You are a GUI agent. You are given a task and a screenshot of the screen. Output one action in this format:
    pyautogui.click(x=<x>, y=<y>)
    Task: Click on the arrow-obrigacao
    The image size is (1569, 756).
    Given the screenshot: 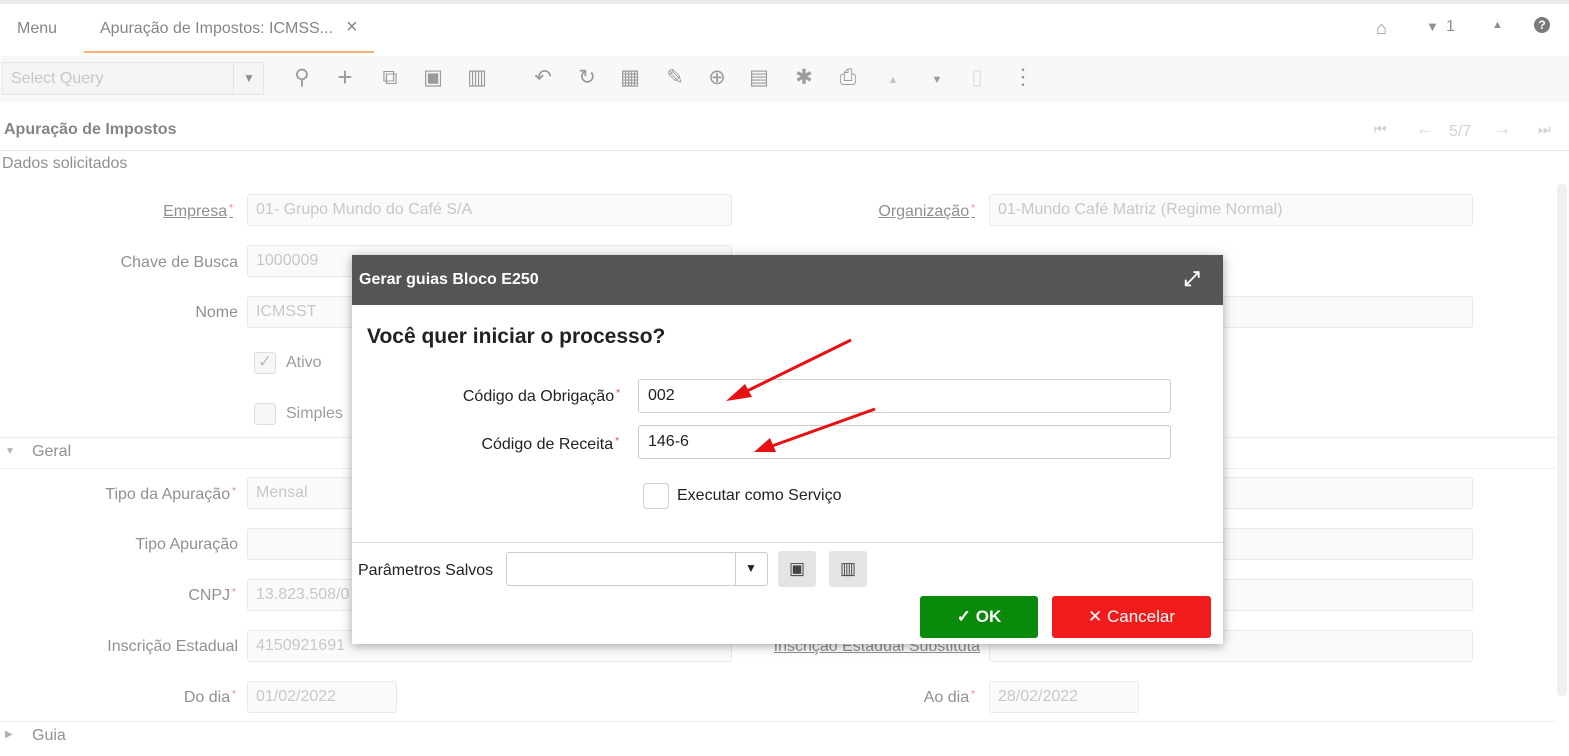 What is the action you would take?
    pyautogui.click(x=789, y=369)
    